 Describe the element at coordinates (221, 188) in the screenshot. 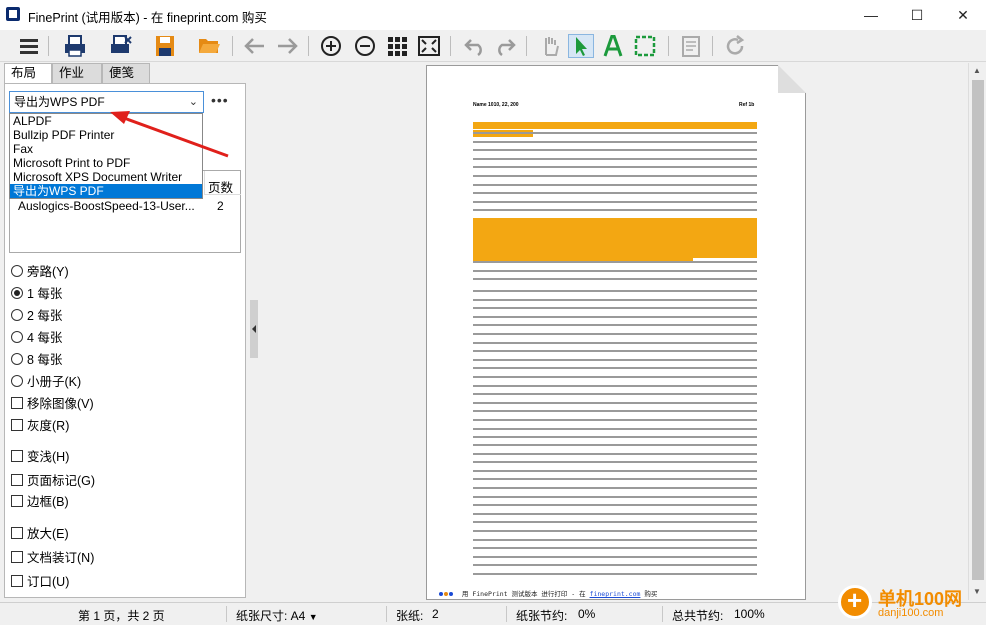

I see `job-list-pages-header: 页数` at that location.